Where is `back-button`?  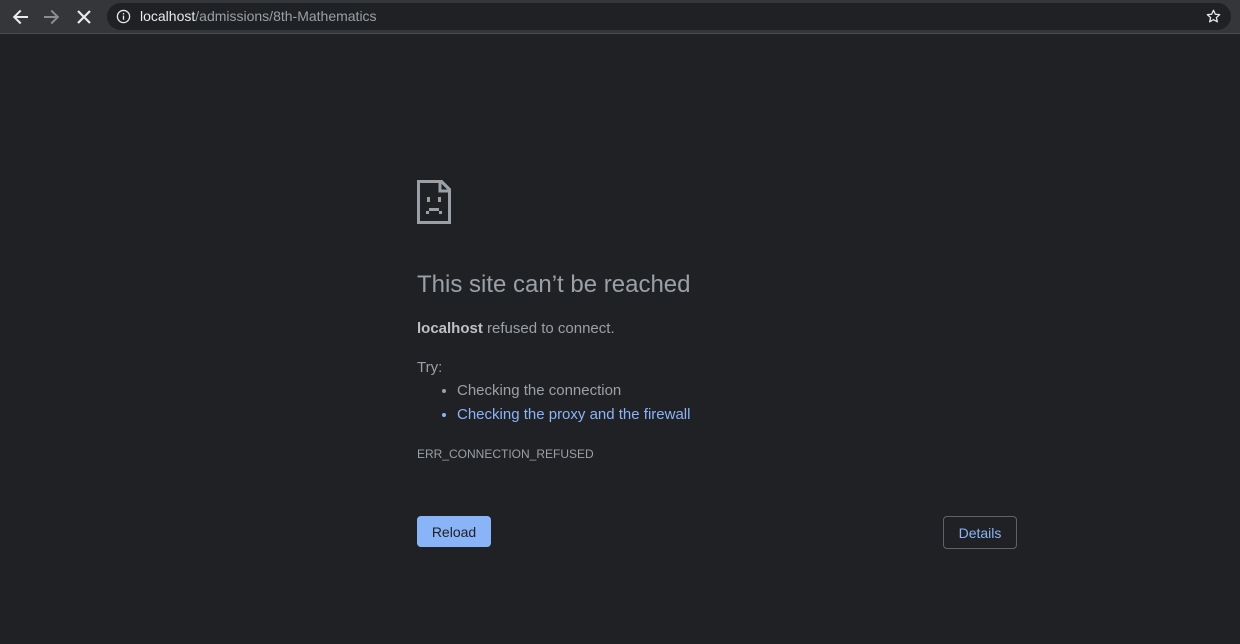
back-button is located at coordinates (20, 17).